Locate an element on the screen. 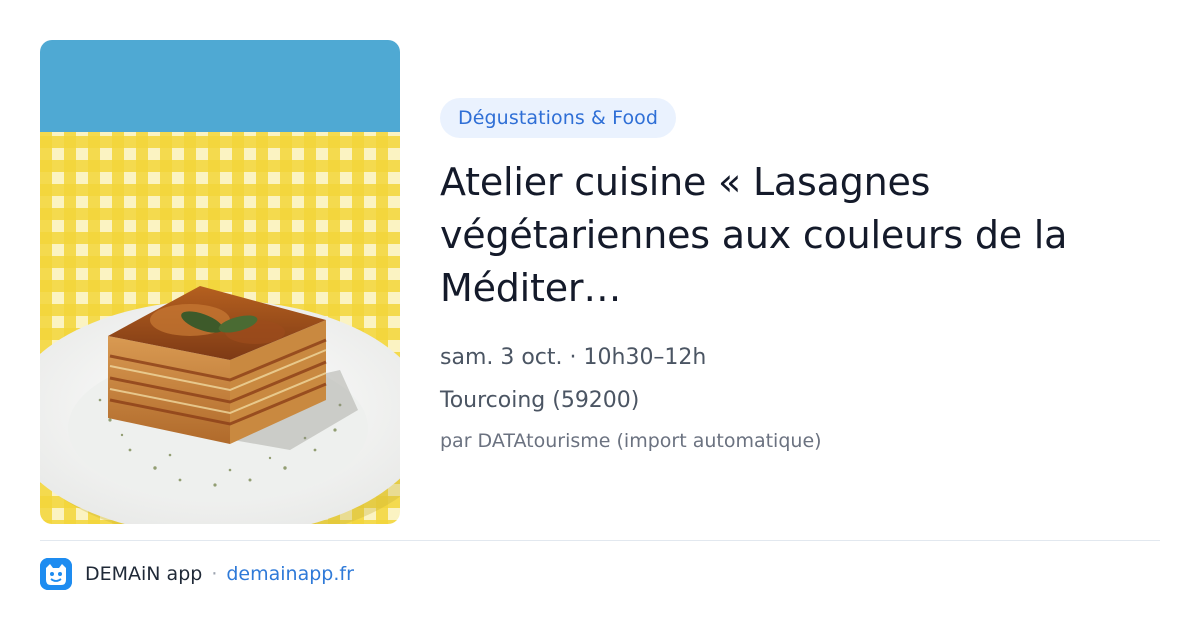 This screenshot has height=630, width=1200. app-name: DEMAiN app is located at coordinates (144, 574).